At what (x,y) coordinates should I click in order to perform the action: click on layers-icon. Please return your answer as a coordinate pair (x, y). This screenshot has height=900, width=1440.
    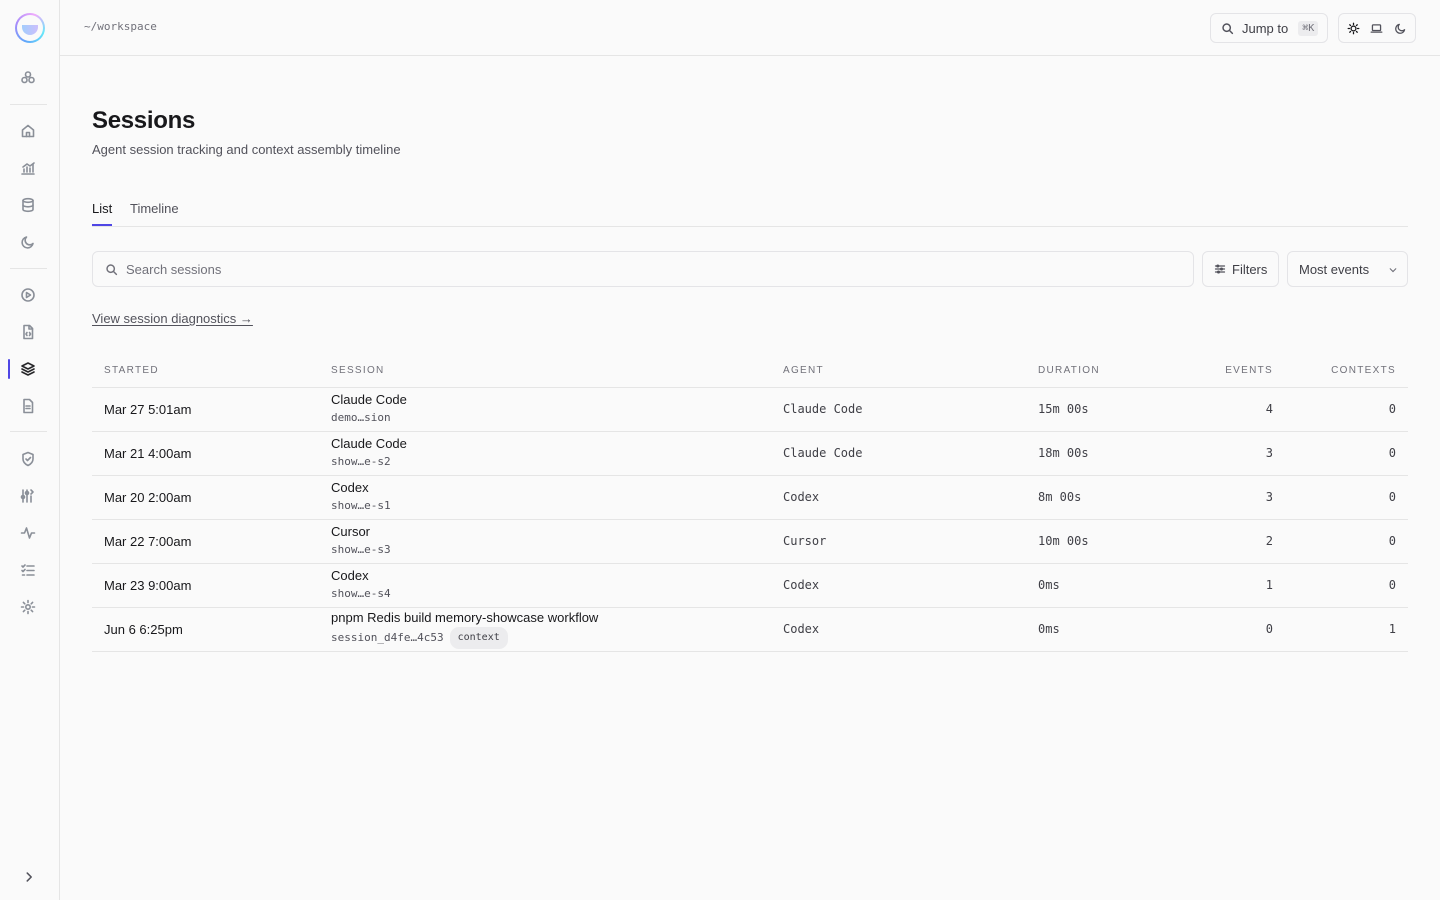
    Looking at the image, I should click on (28, 369).